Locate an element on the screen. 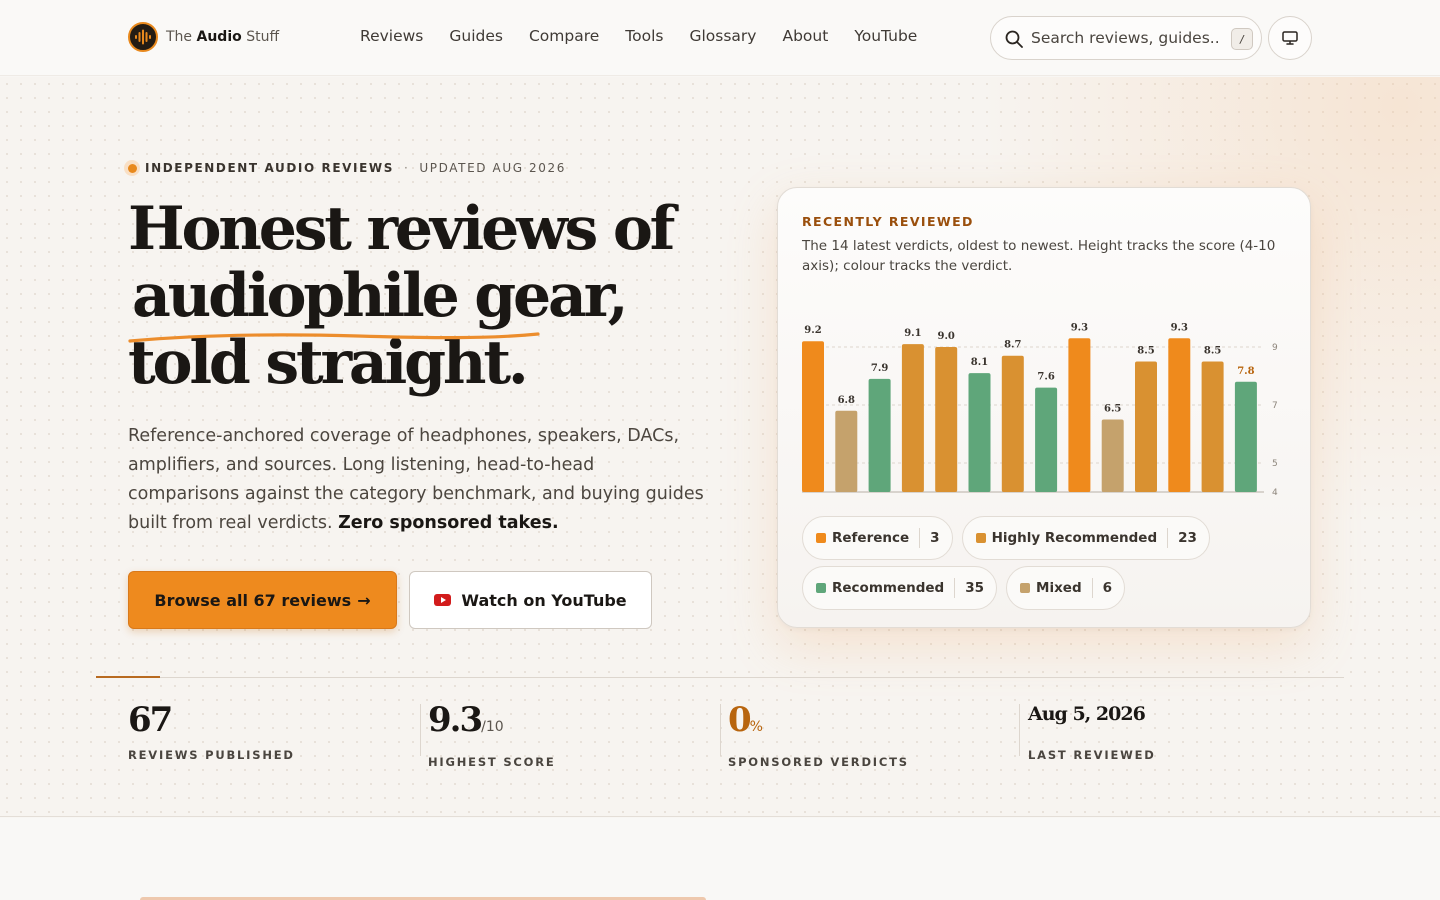  display-theme-button is located at coordinates (1290, 38).